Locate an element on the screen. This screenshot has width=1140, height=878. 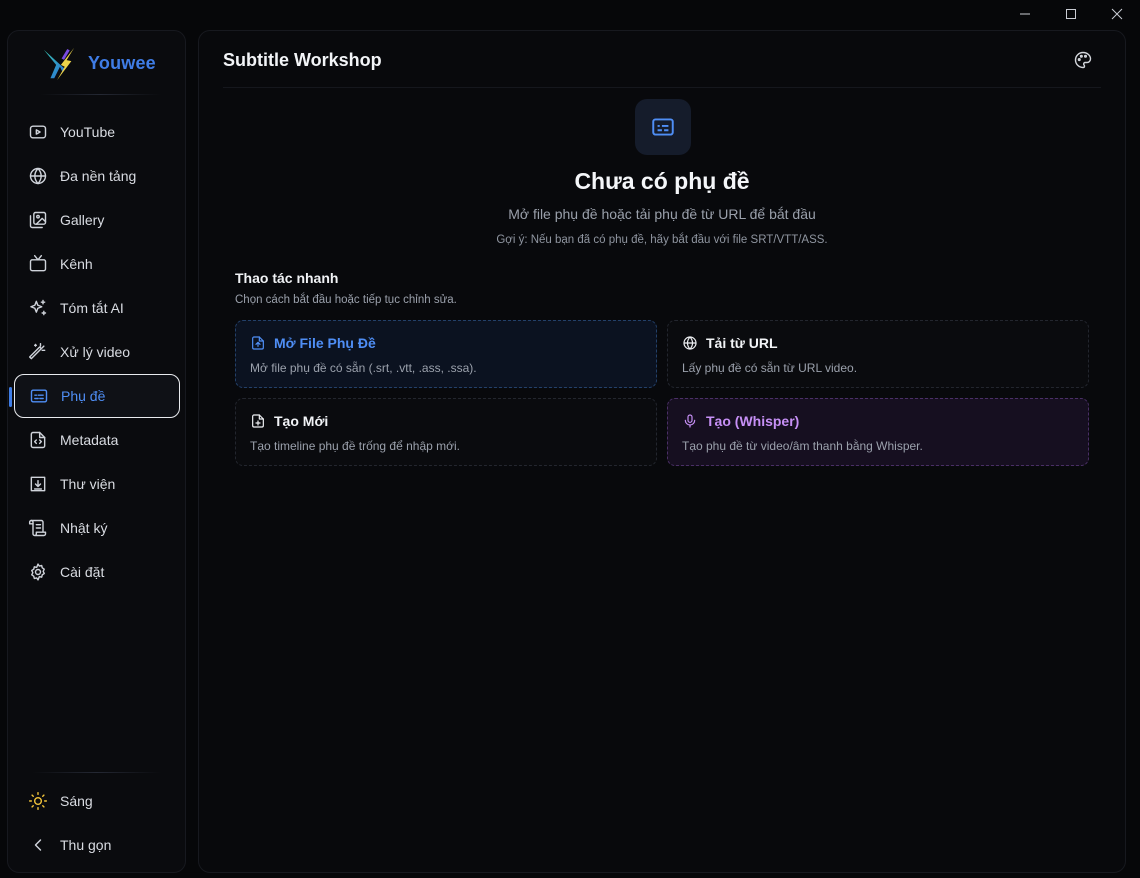
youwee-logo-icon is located at coordinates (59, 64).